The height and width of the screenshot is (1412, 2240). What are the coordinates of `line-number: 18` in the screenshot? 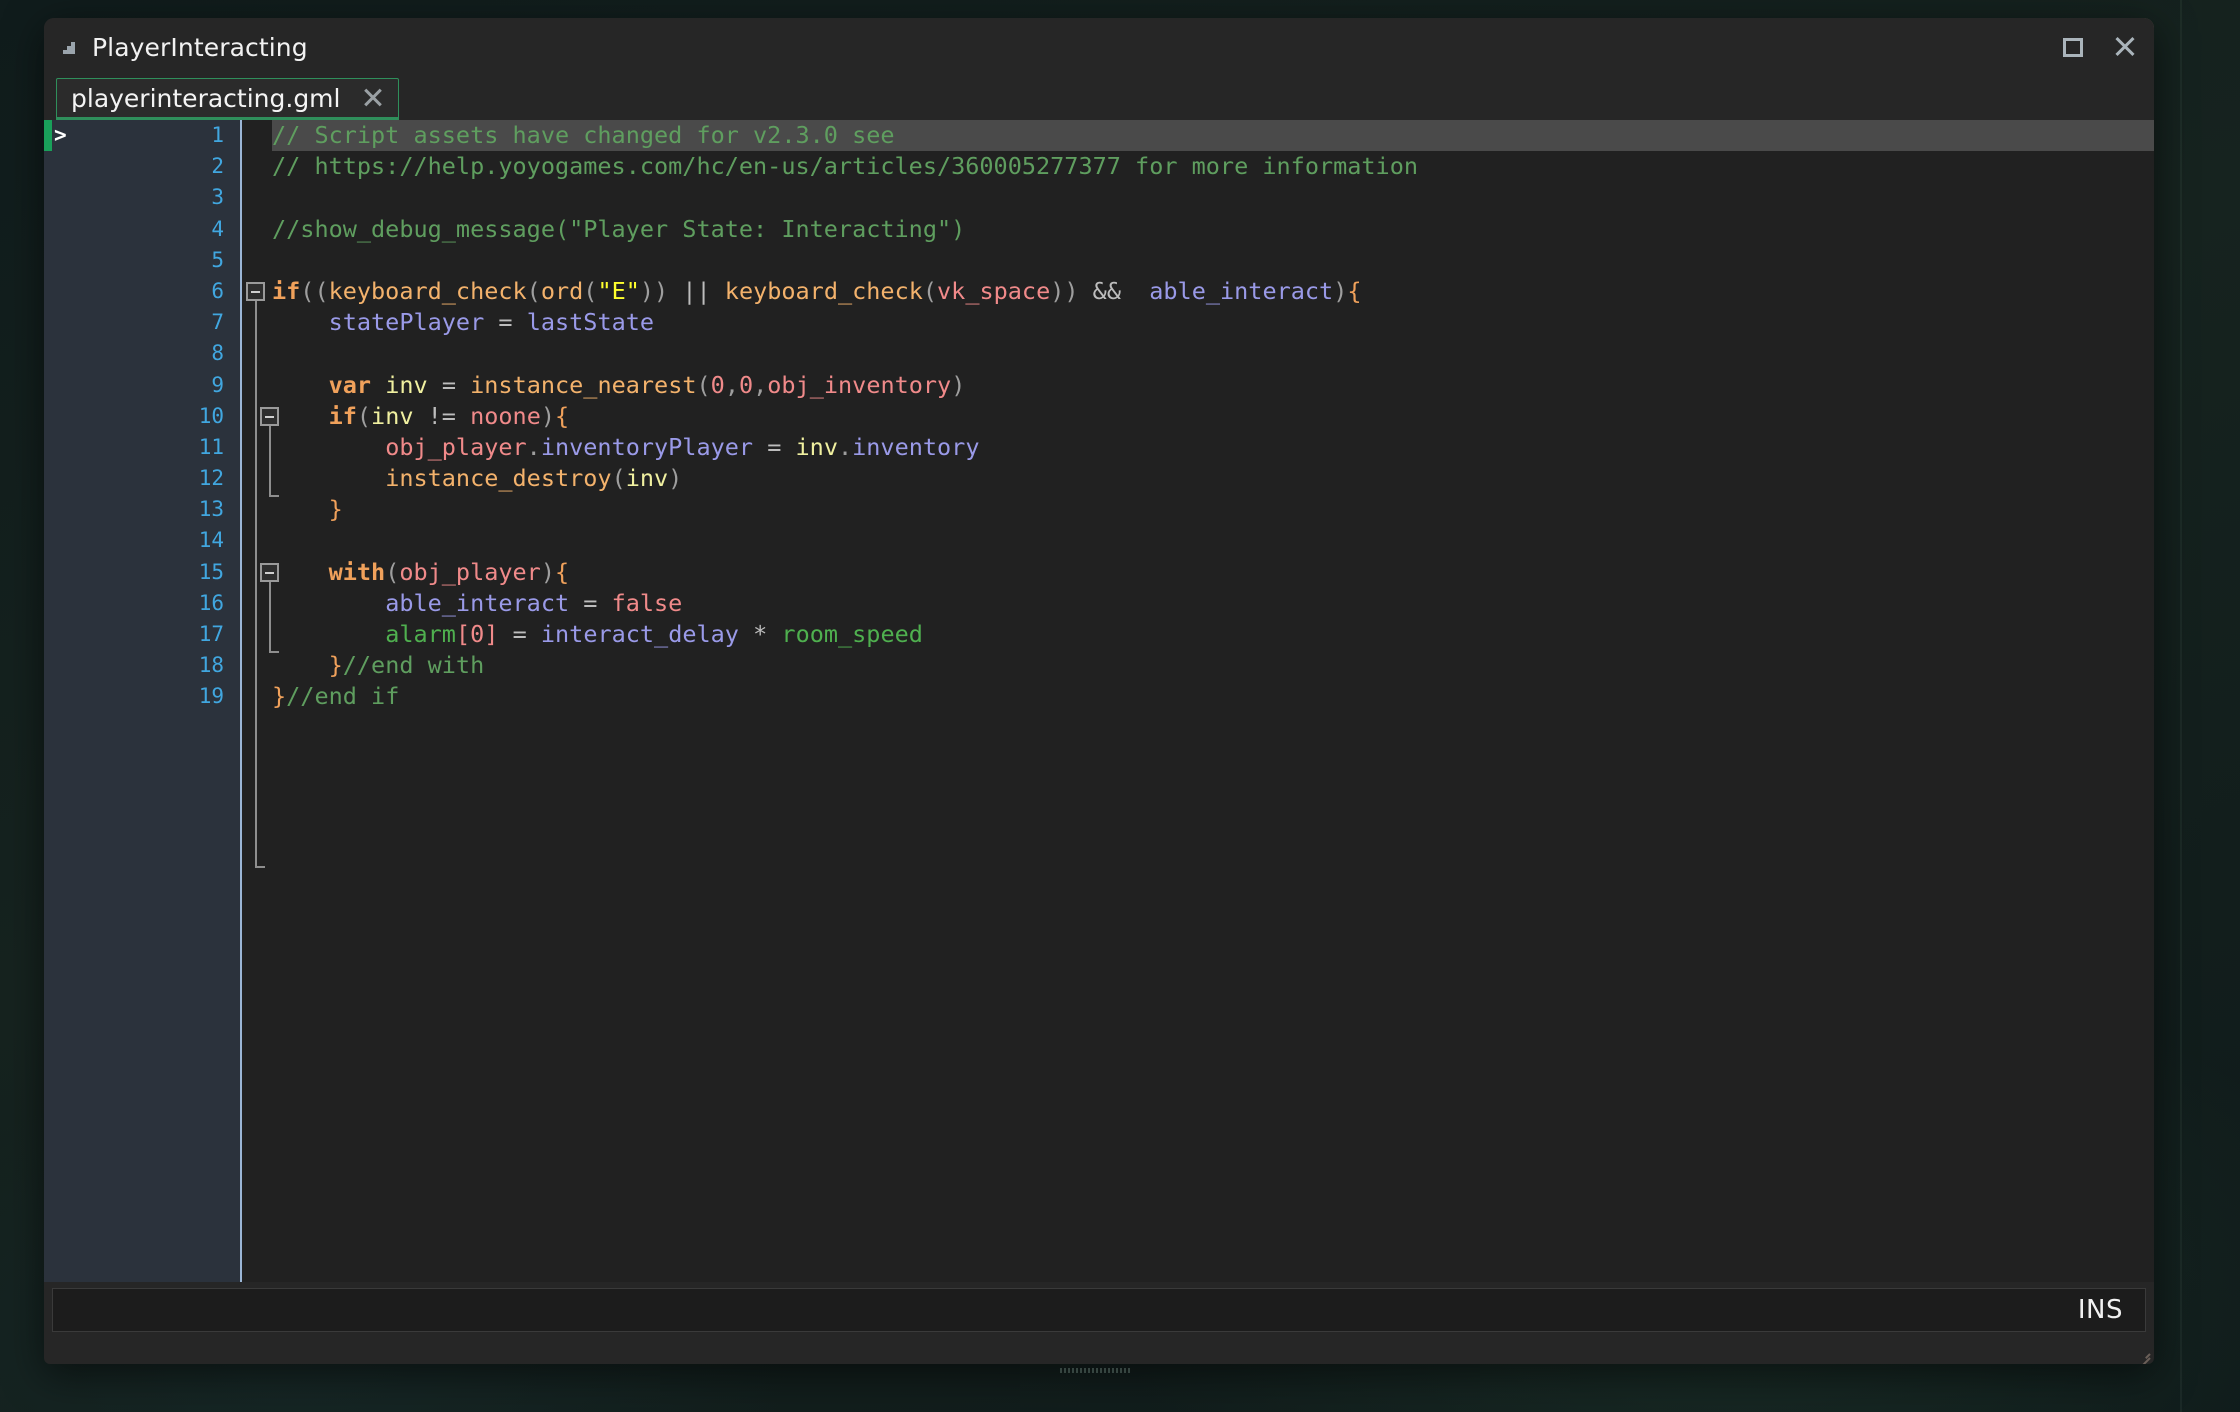 It's located at (211, 665).